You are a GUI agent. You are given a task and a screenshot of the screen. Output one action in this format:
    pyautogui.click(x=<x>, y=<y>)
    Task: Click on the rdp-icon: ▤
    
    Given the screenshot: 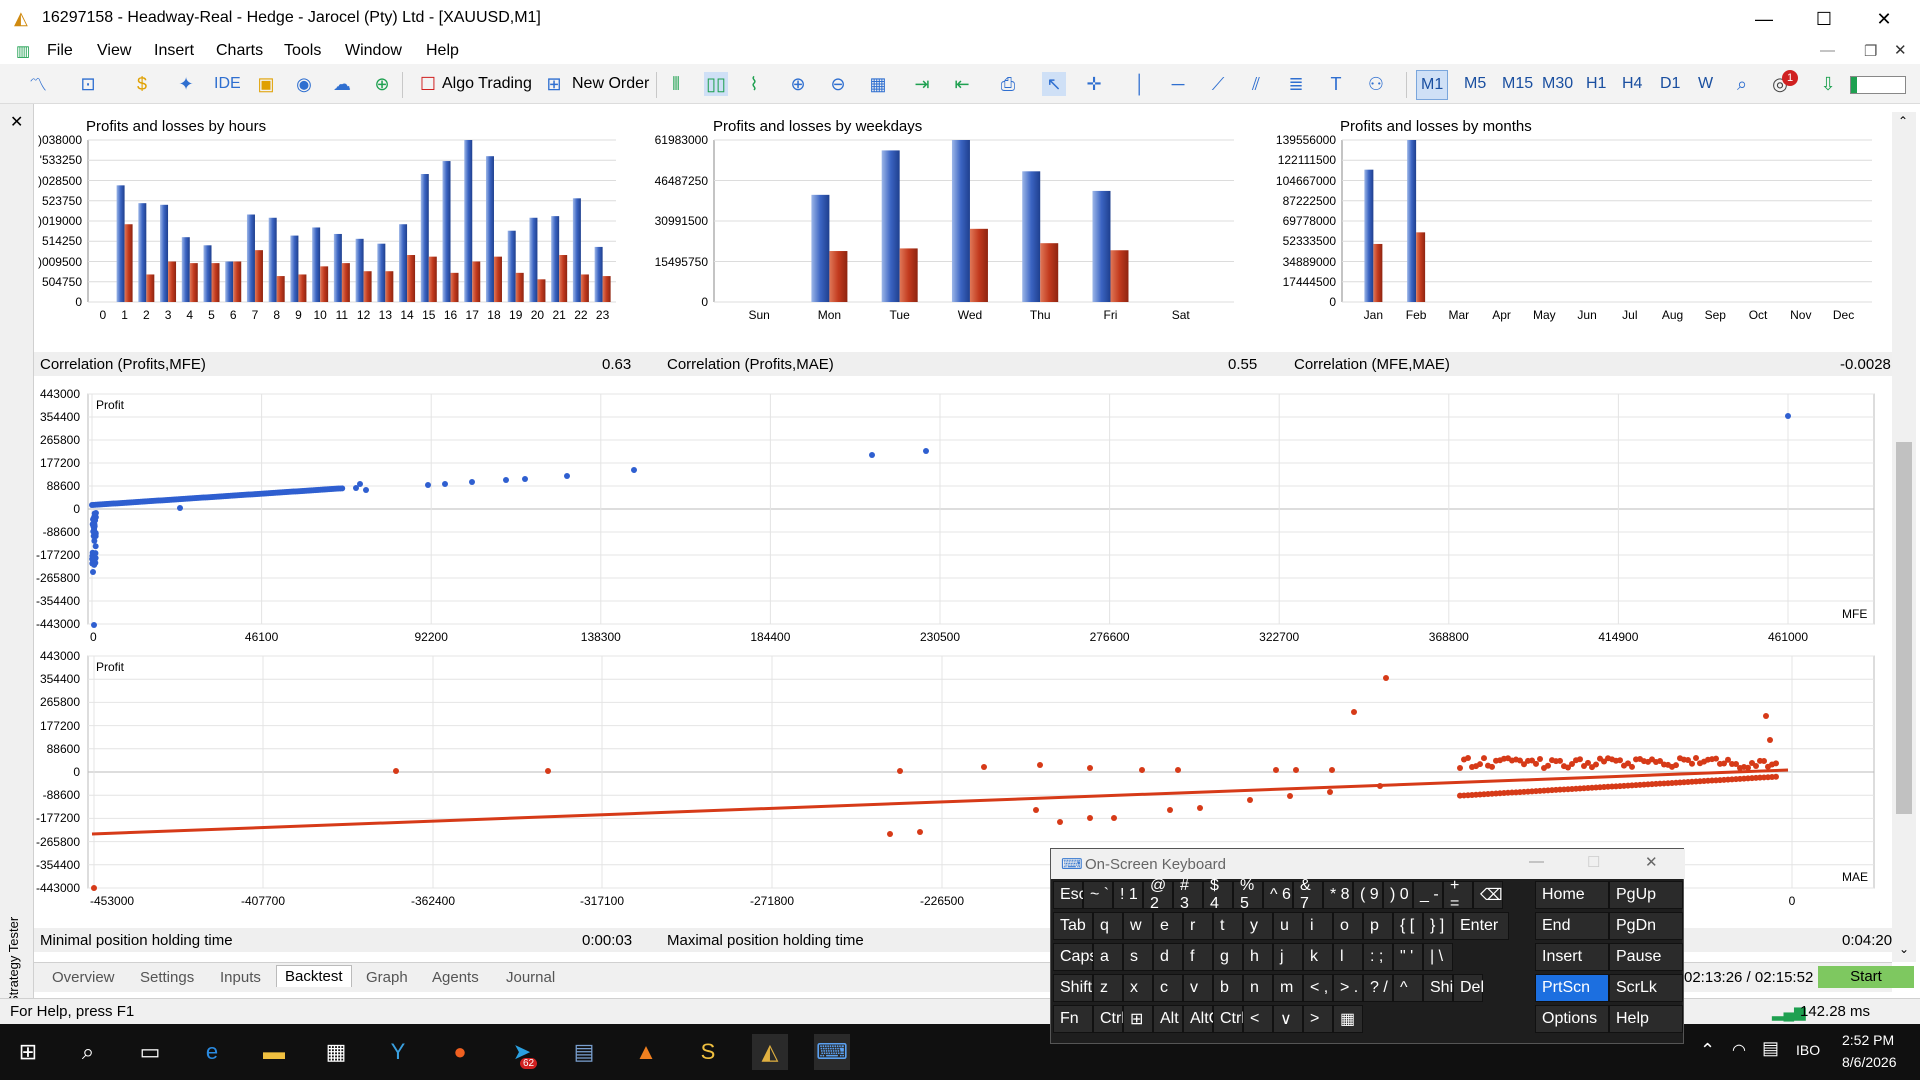 What is the action you would take?
    pyautogui.click(x=584, y=1052)
    